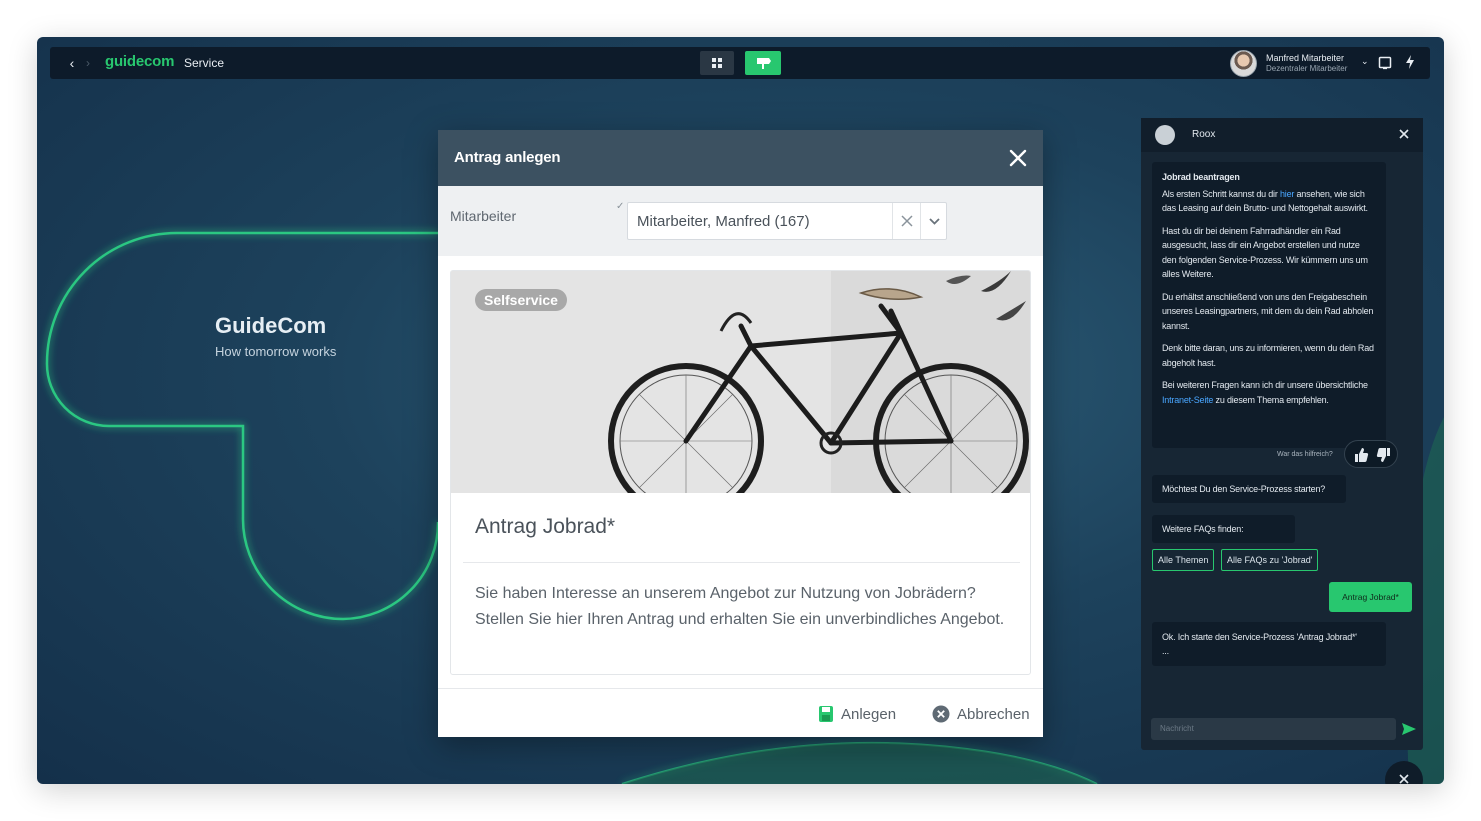 The image size is (1481, 821). Describe the element at coordinates (1409, 729) in the screenshot. I see `send-icon` at that location.